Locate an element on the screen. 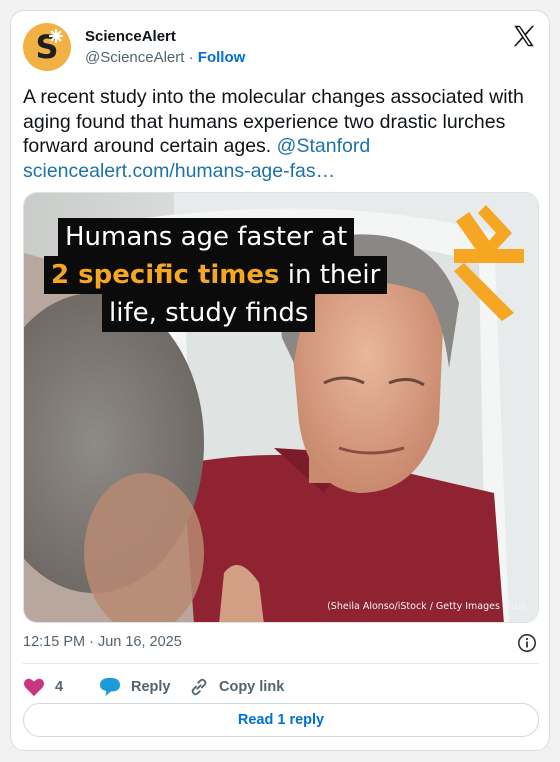  action-bar: 4 Reply Copy link is located at coordinates (281, 687).